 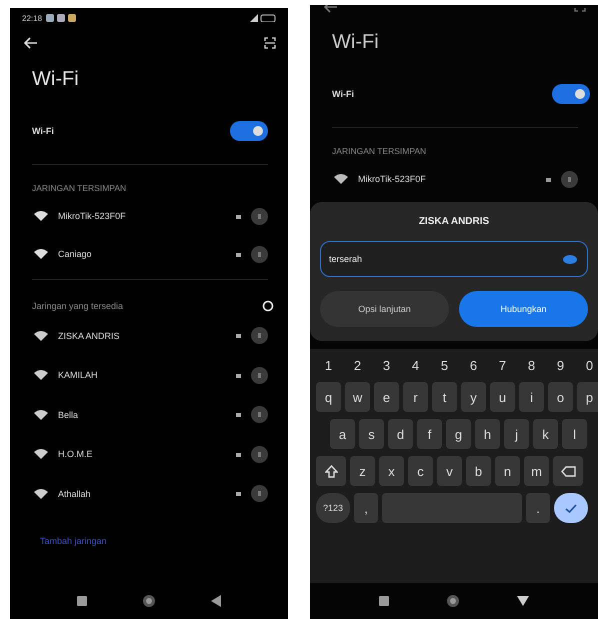 I want to click on keyboard-key: g, so click(x=459, y=434).